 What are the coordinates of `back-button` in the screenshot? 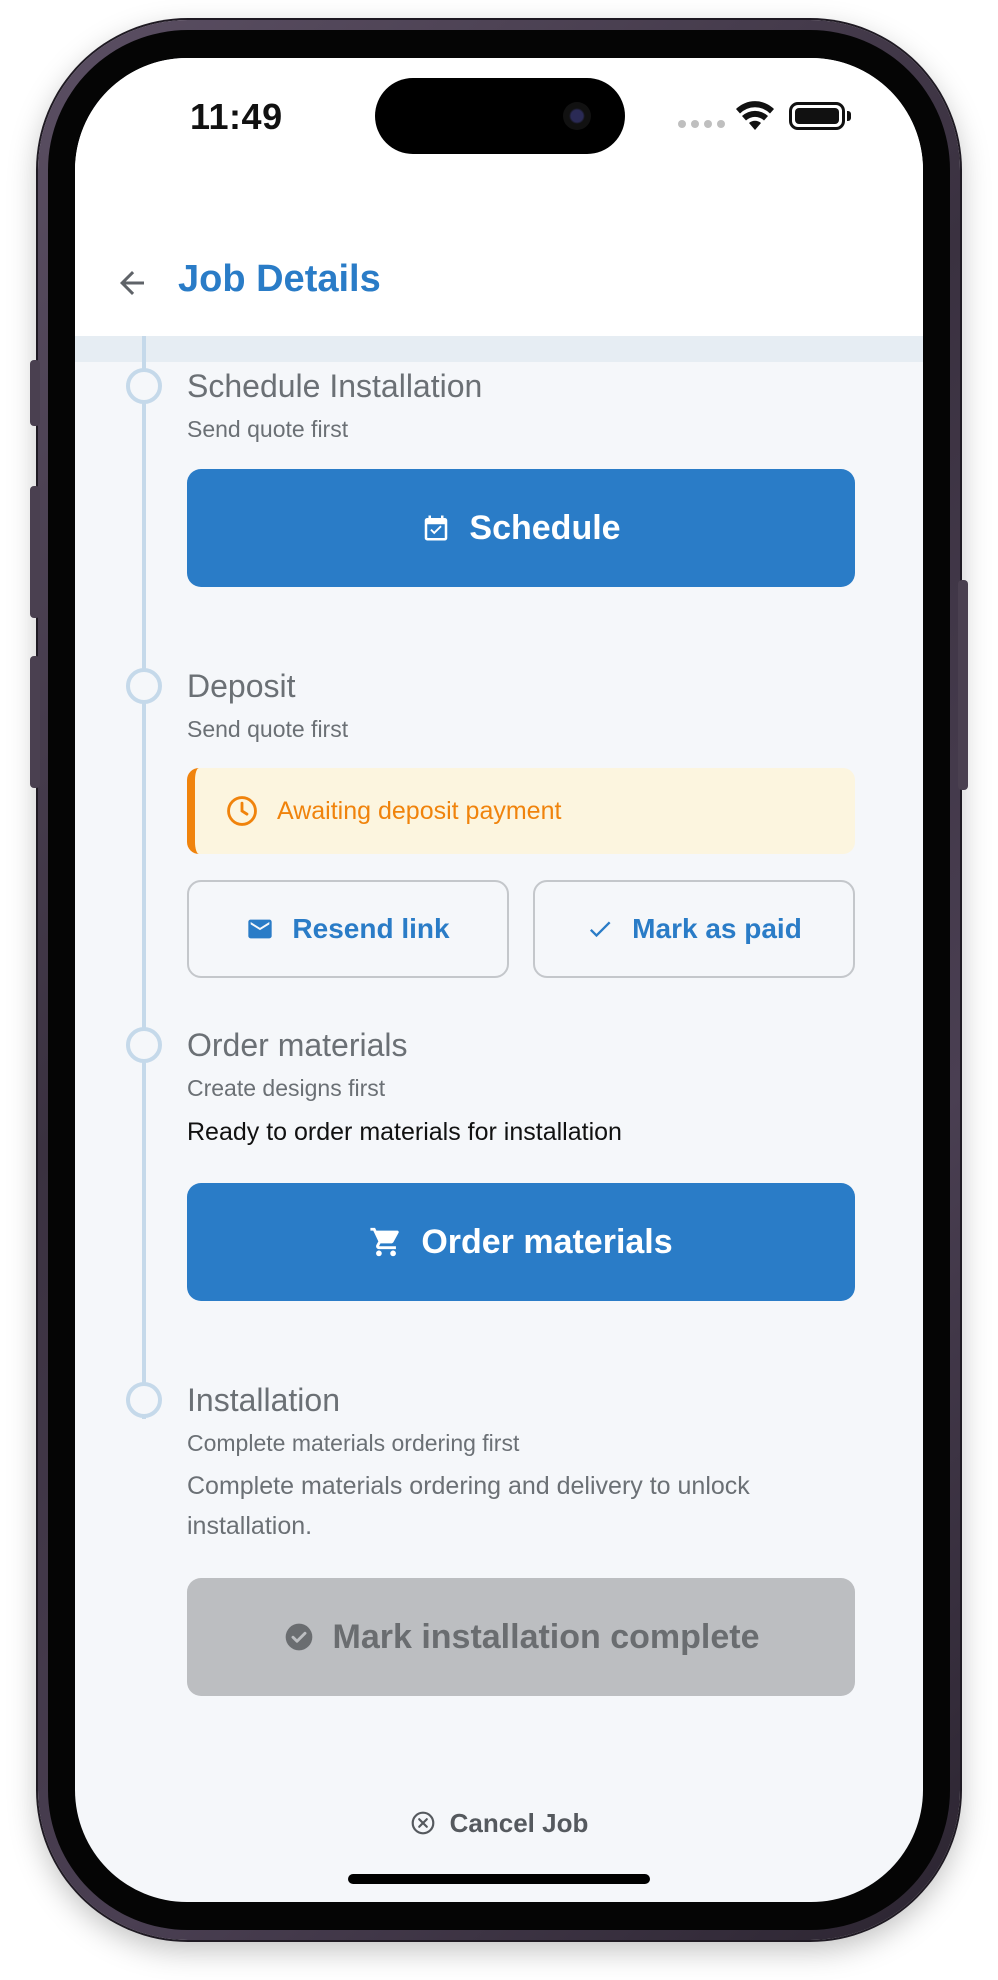 It's located at (132, 283).